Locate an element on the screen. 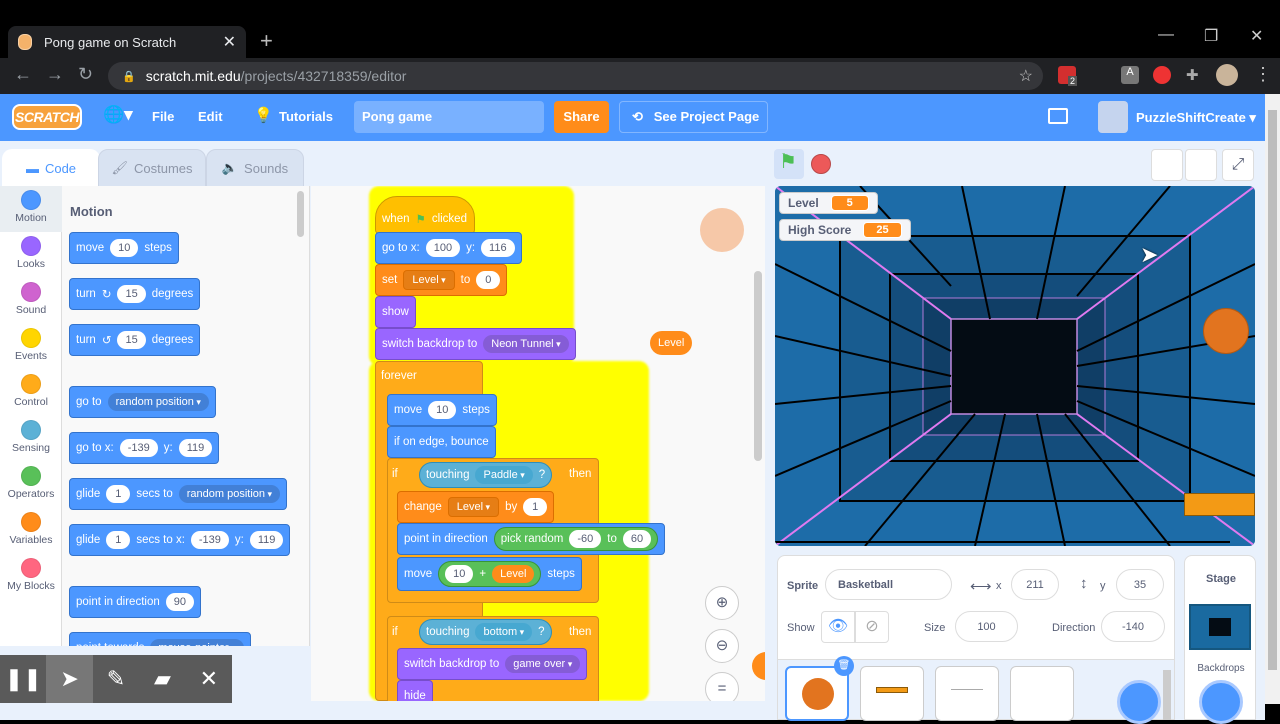 This screenshot has width=1280, height=724. my-stuff-folder-icon is located at coordinates (1058, 116).